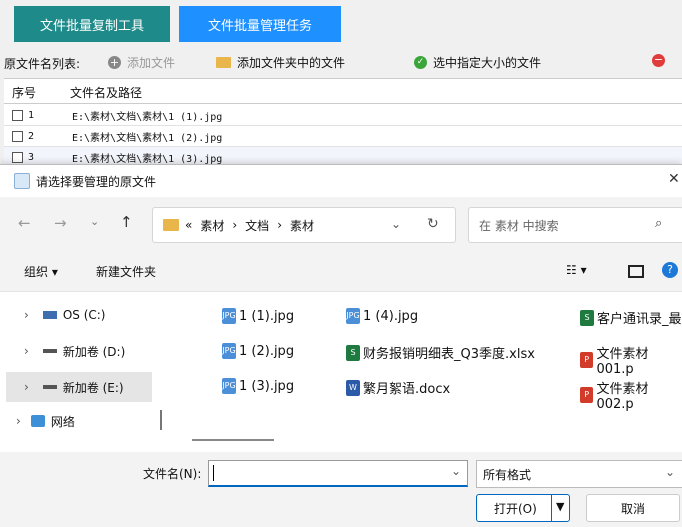  What do you see at coordinates (258, 386) in the screenshot?
I see `file-item: JPG 1 (3).jpg` at bounding box center [258, 386].